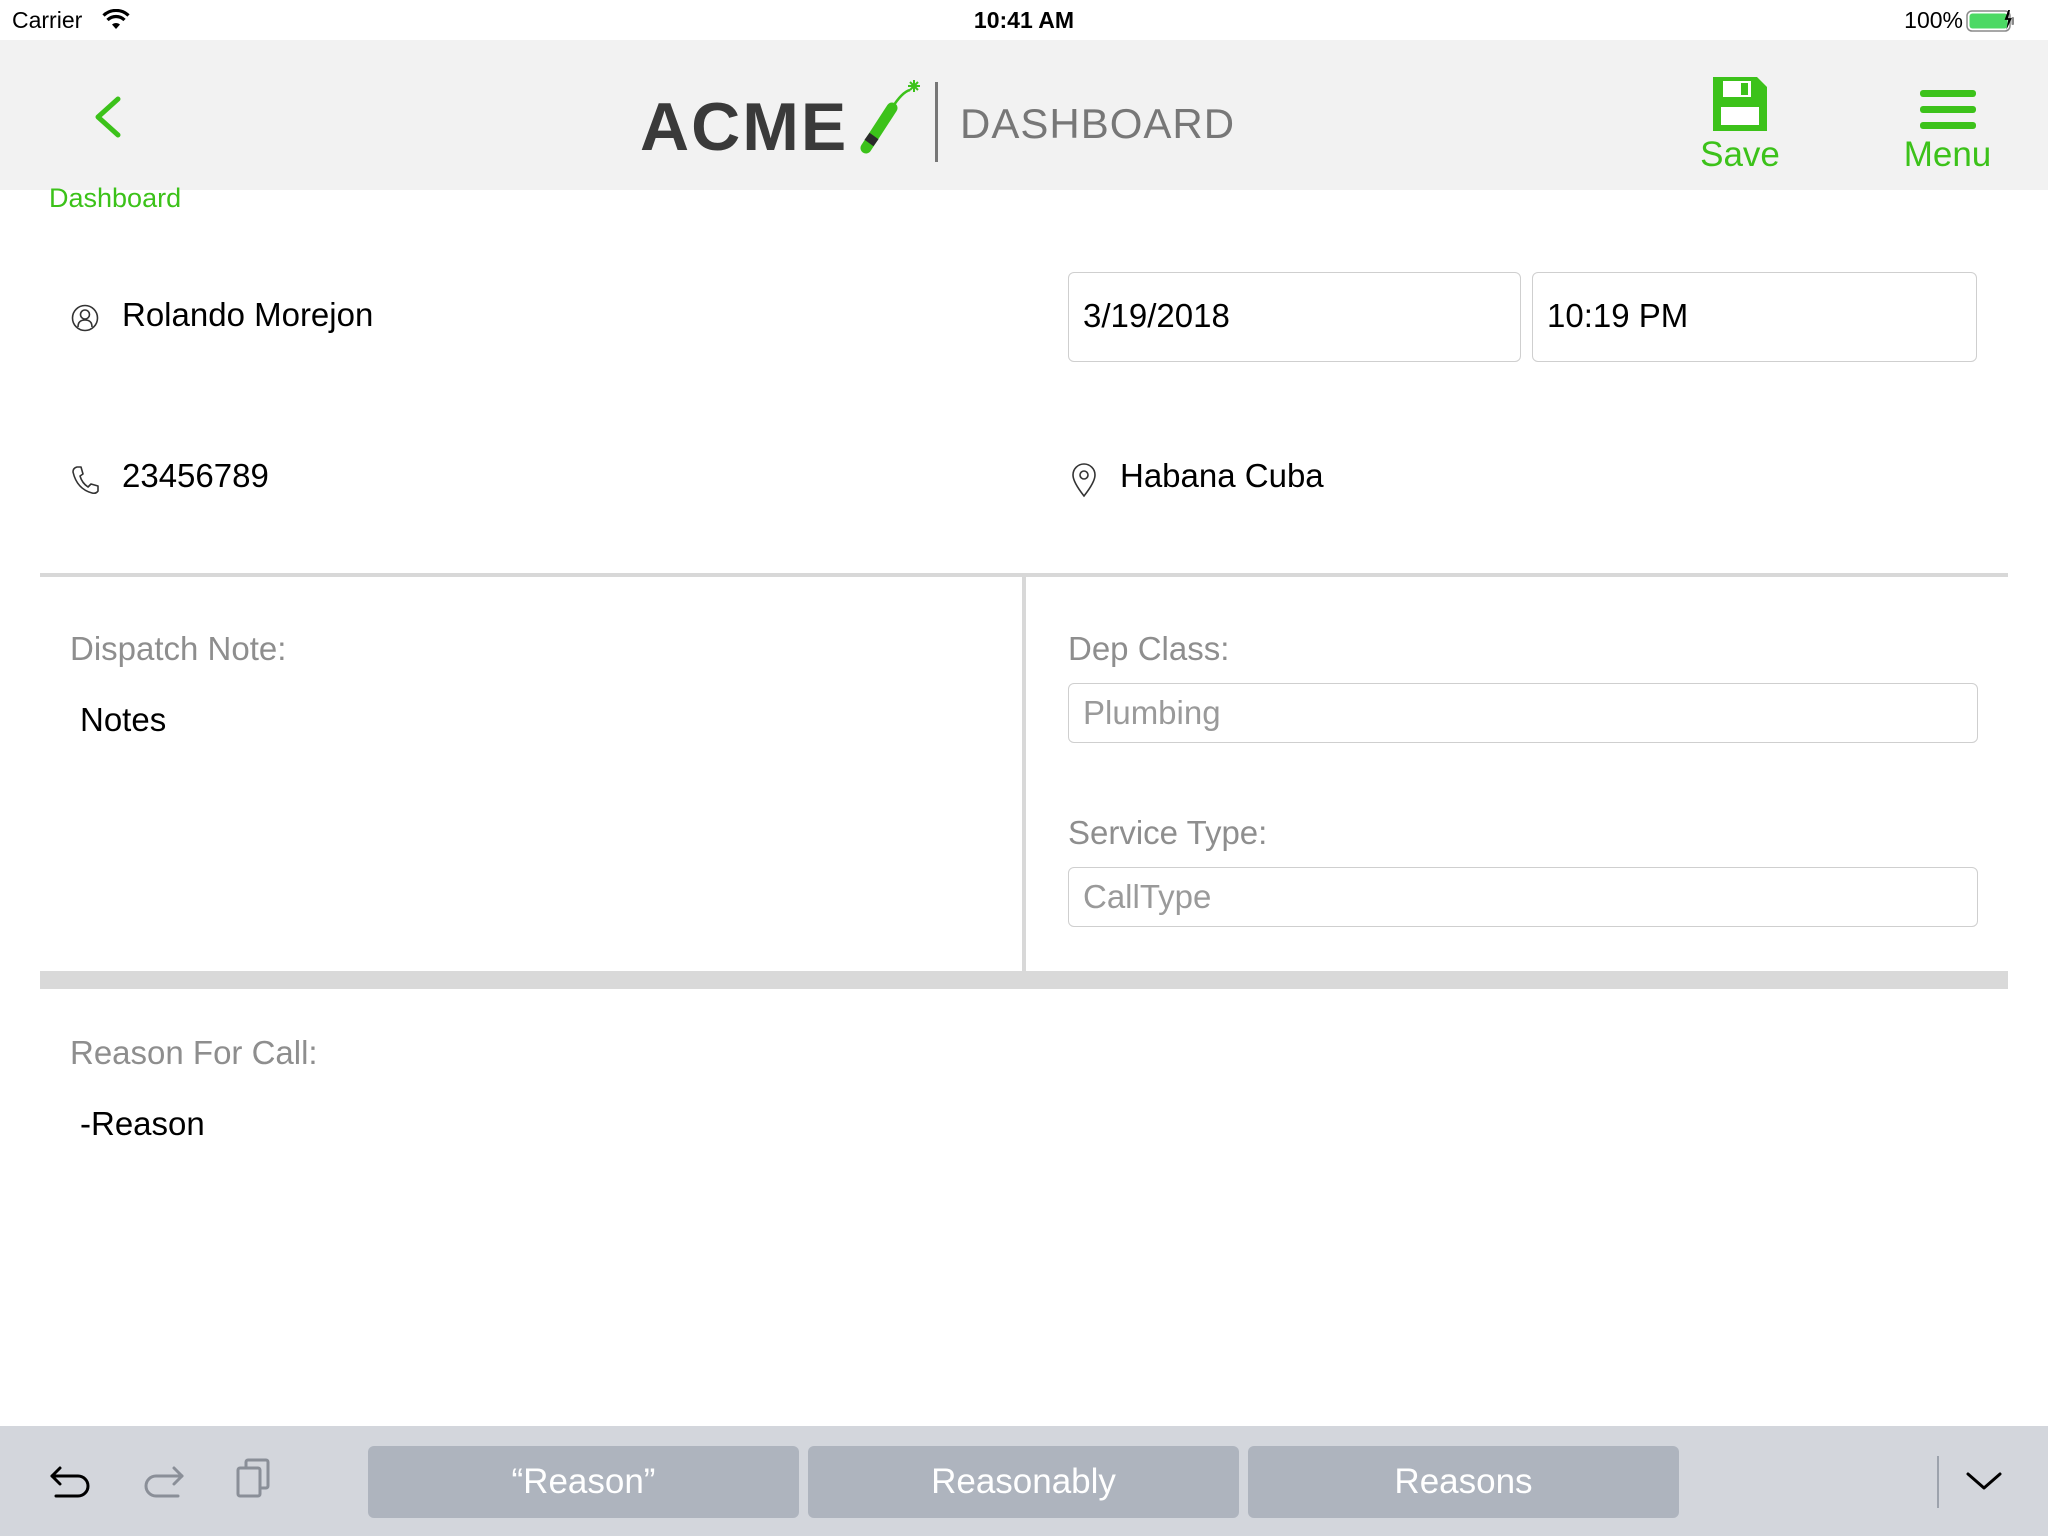 This screenshot has height=1536, width=2048. What do you see at coordinates (1740, 154) in the screenshot?
I see `save-label: Save` at bounding box center [1740, 154].